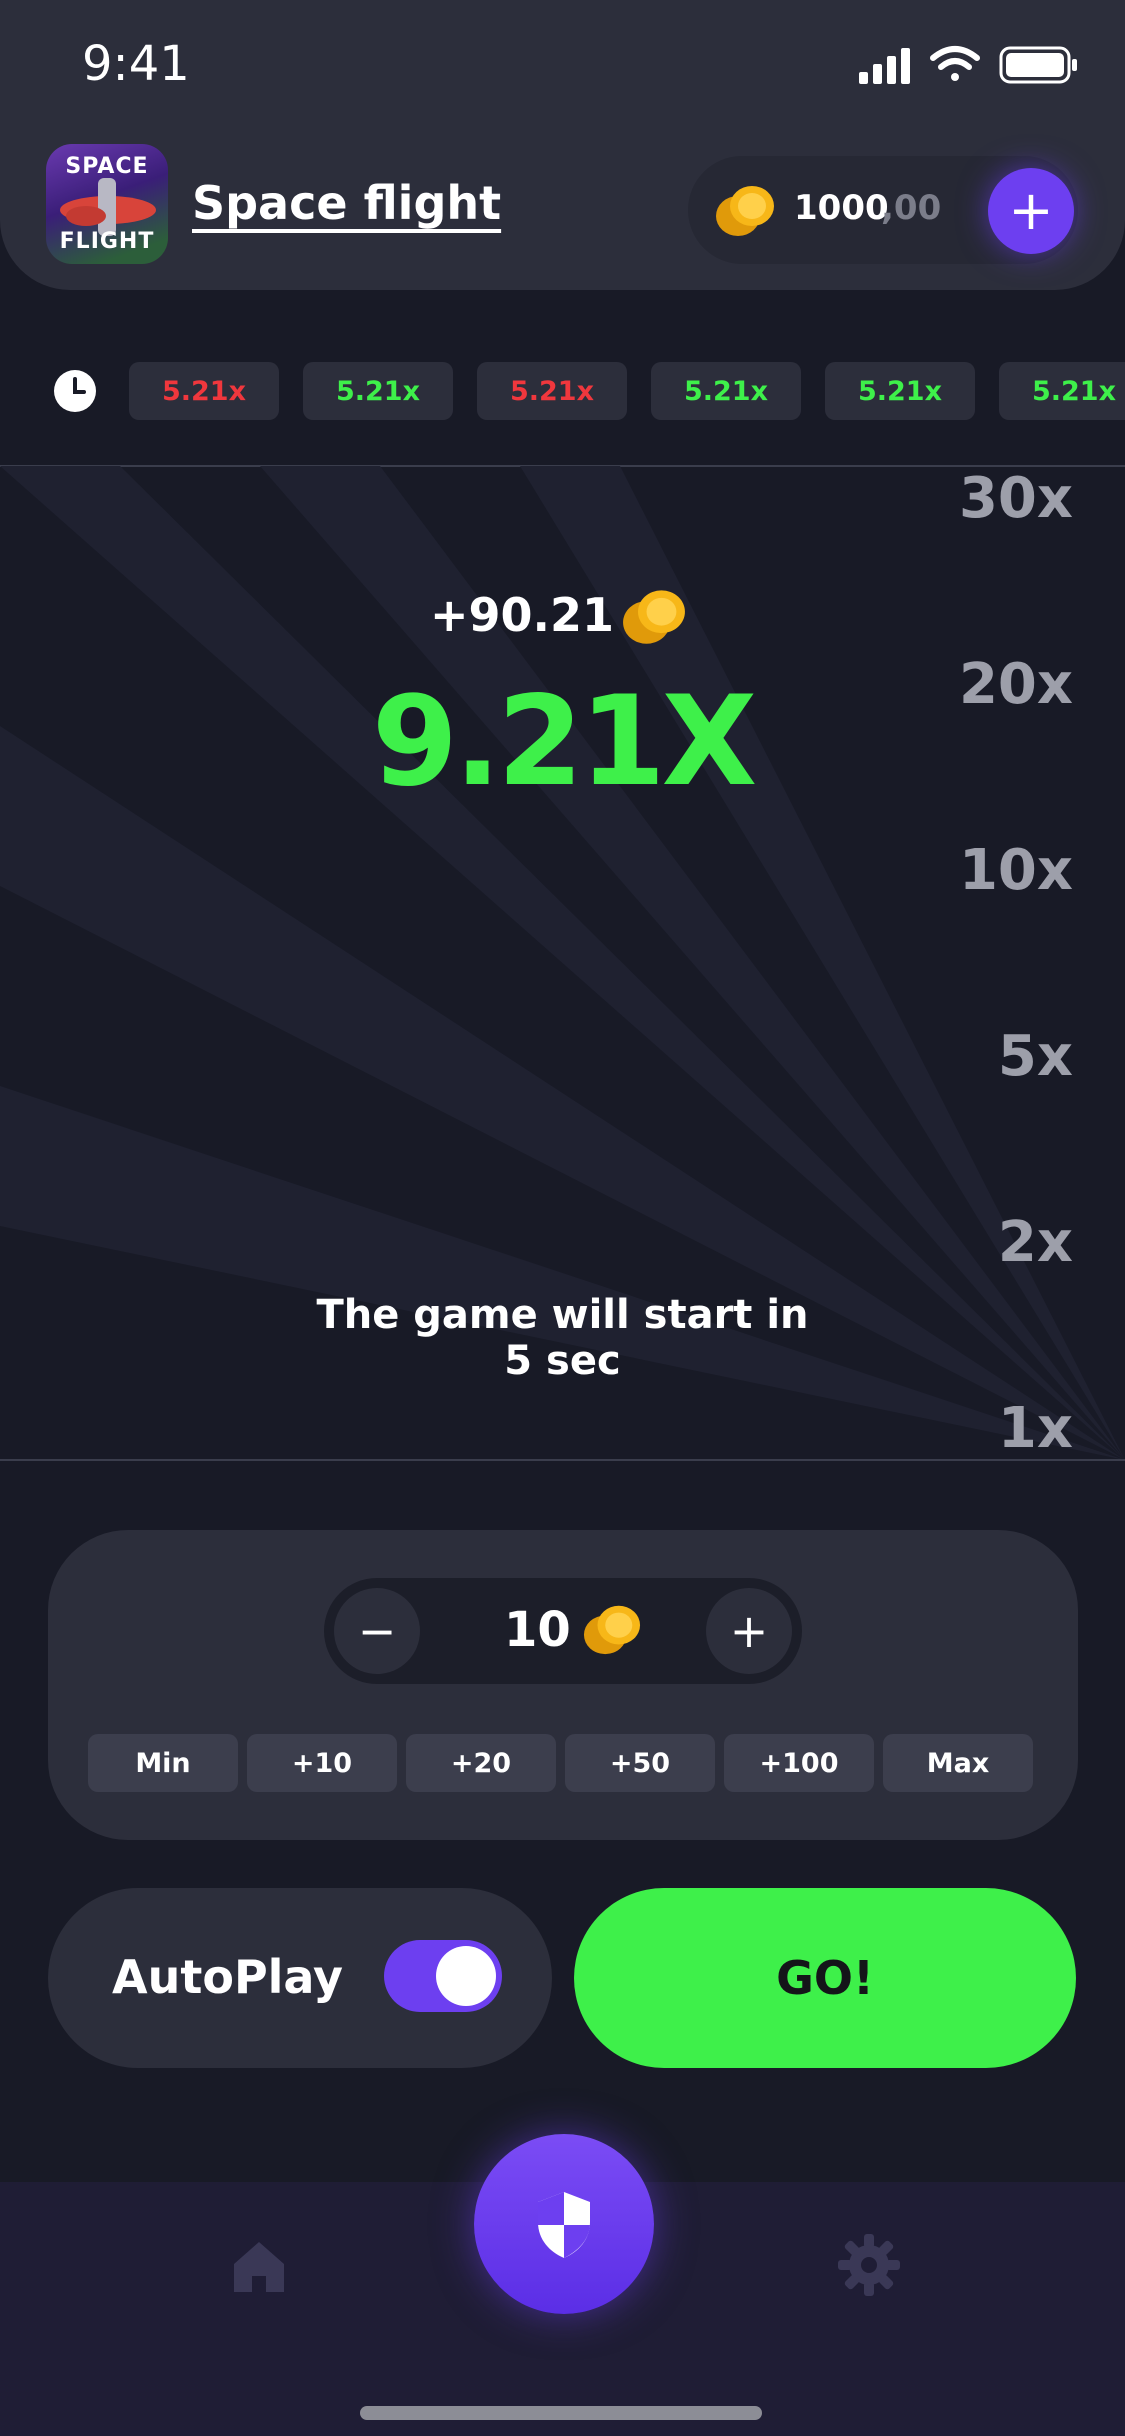  I want to click on game-title: Space flight, so click(346, 203).